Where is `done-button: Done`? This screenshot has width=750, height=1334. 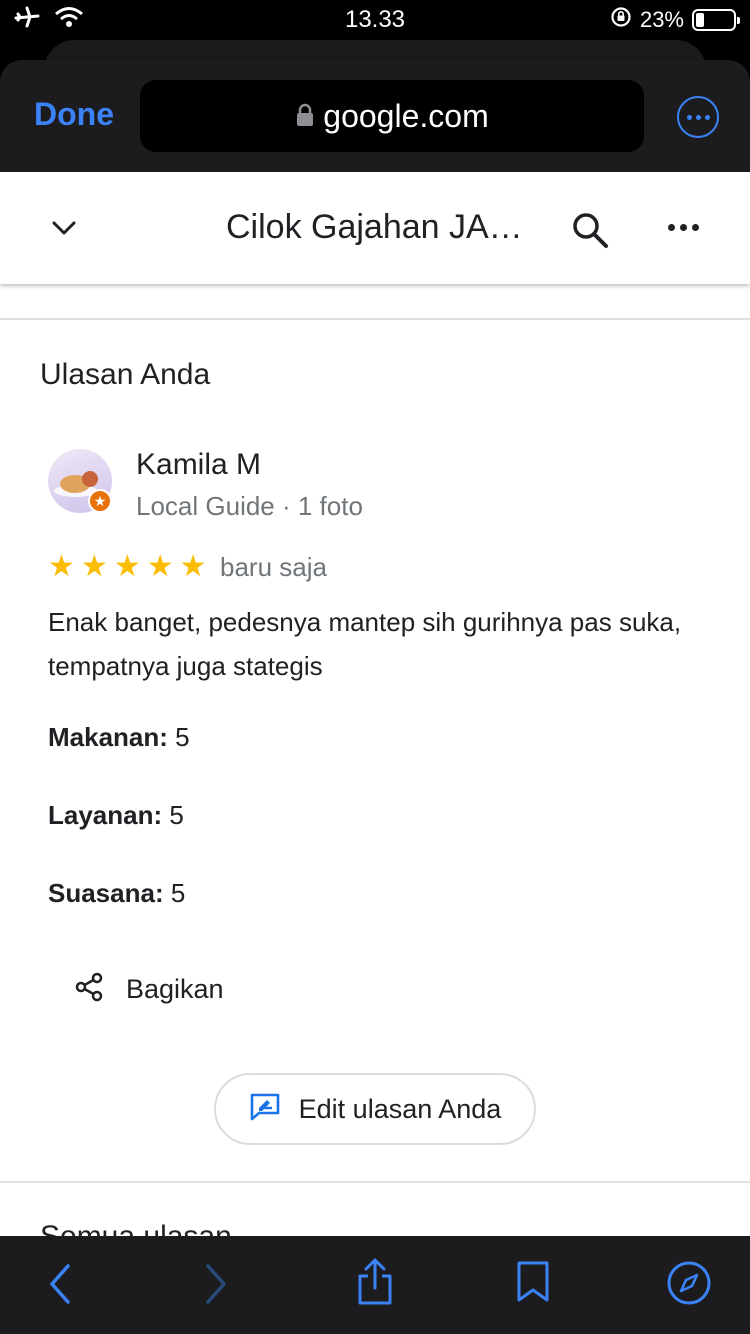 done-button: Done is located at coordinates (74, 114).